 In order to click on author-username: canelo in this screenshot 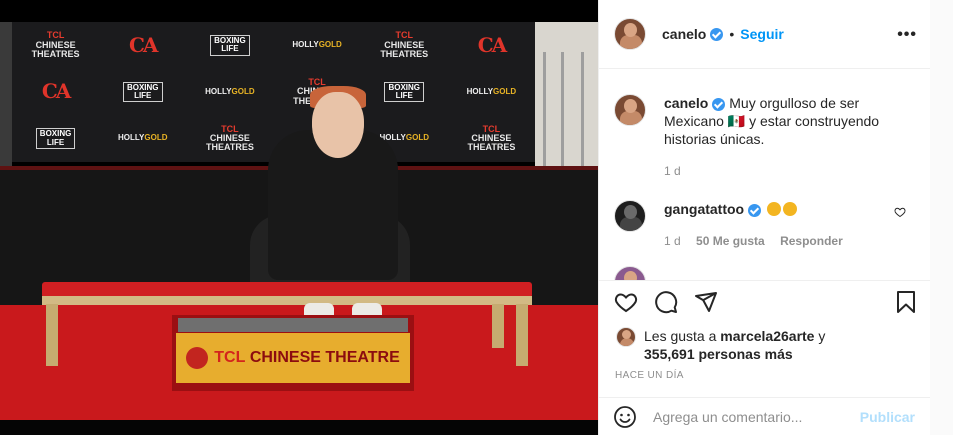, I will do `click(684, 34)`.